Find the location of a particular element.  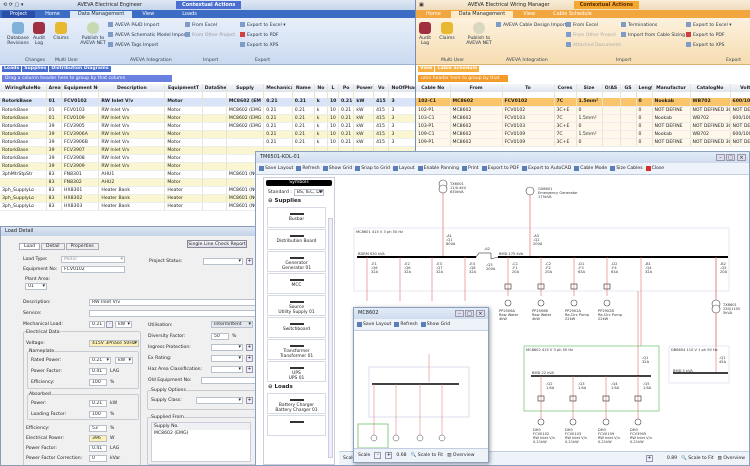

pfc-input: 0 is located at coordinates (98, 458).